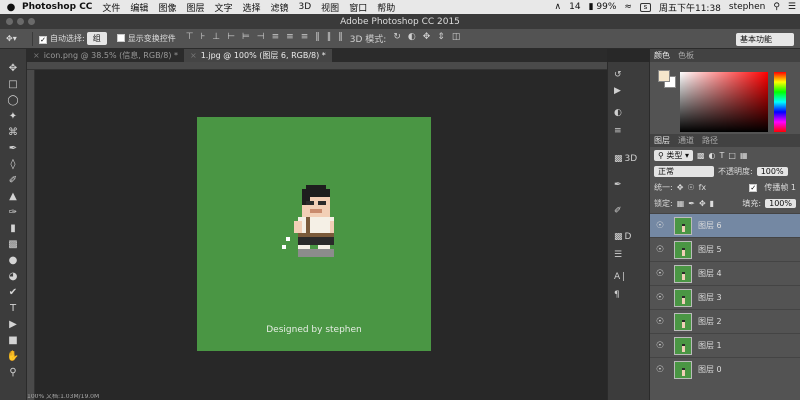 The width and height of the screenshot is (800, 400). I want to click on wifi-icon: ≈, so click(628, 7).